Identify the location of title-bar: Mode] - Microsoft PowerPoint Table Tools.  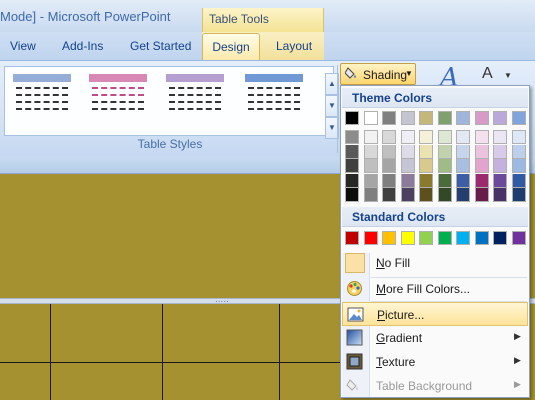
(267, 16).